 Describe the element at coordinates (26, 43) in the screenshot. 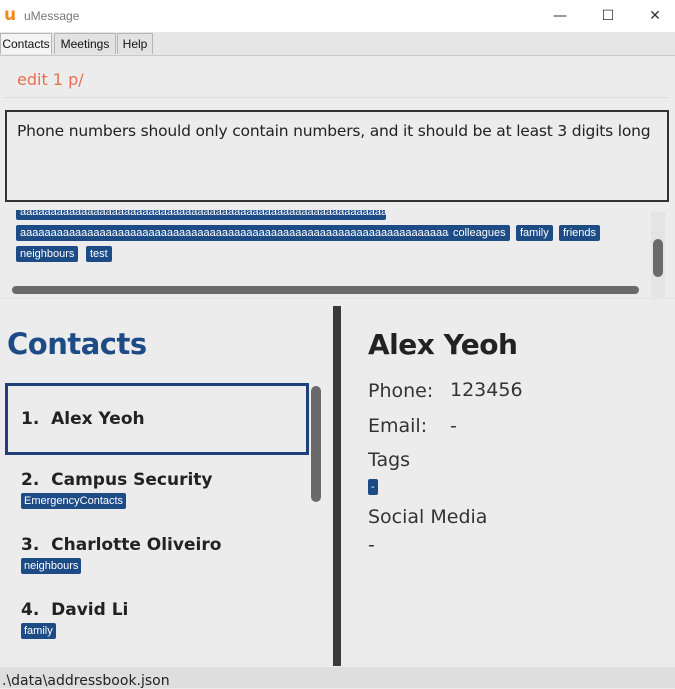

I see `menu-contacts: Contacts` at that location.